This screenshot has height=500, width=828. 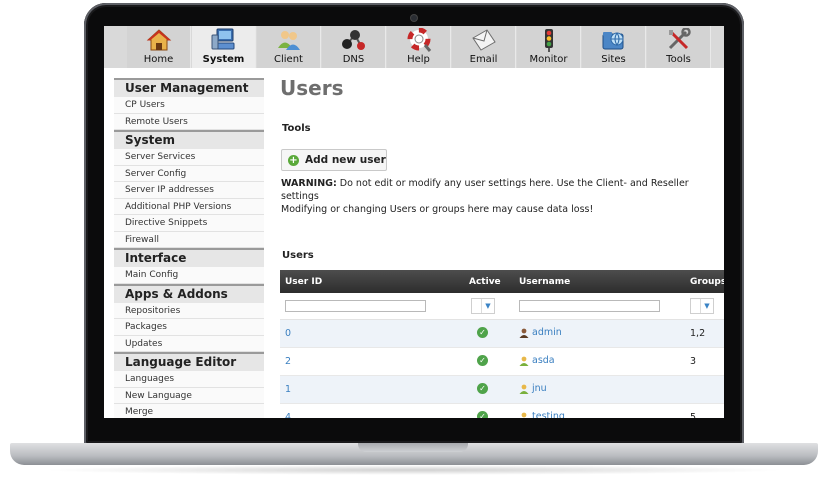 I want to click on nav-tab-dns: DNS, so click(x=354, y=47).